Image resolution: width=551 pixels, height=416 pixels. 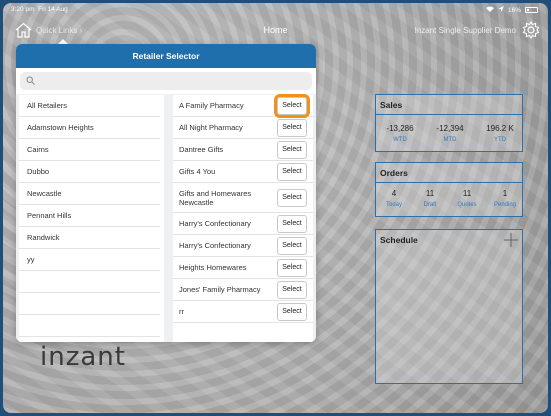 What do you see at coordinates (89, 106) in the screenshot?
I see `list-item: All Retailers` at bounding box center [89, 106].